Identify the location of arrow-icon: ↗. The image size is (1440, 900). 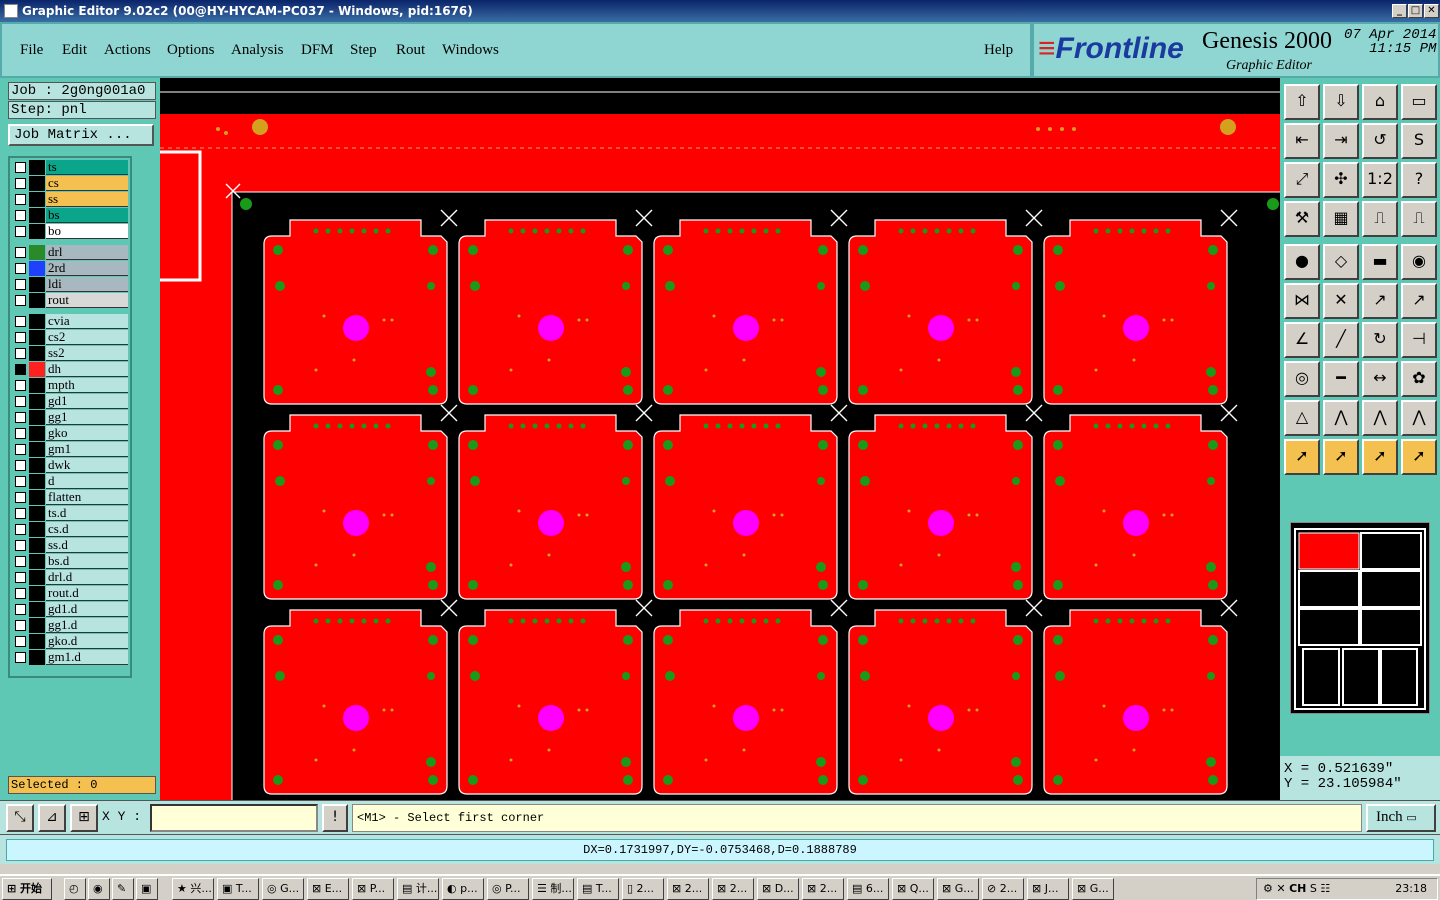
(1419, 301).